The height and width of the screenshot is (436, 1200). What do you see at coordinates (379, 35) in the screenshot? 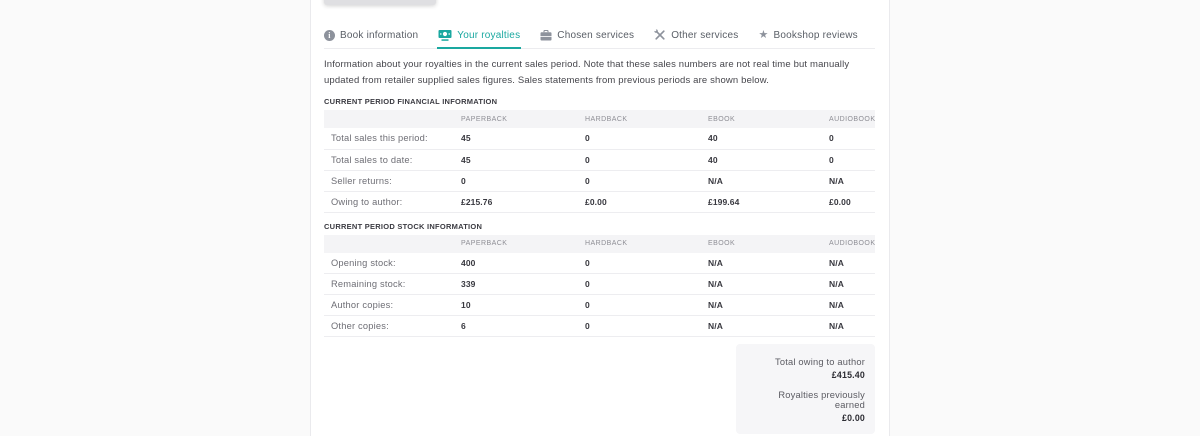
I see `tab-label: Book information` at bounding box center [379, 35].